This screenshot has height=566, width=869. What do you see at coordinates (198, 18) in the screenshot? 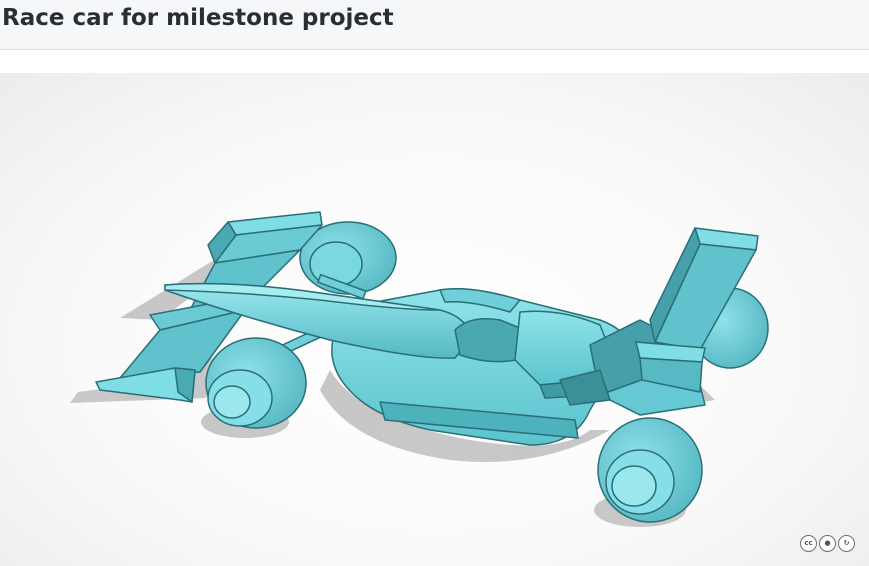
I see `page-title: Race car for milestone project` at bounding box center [198, 18].